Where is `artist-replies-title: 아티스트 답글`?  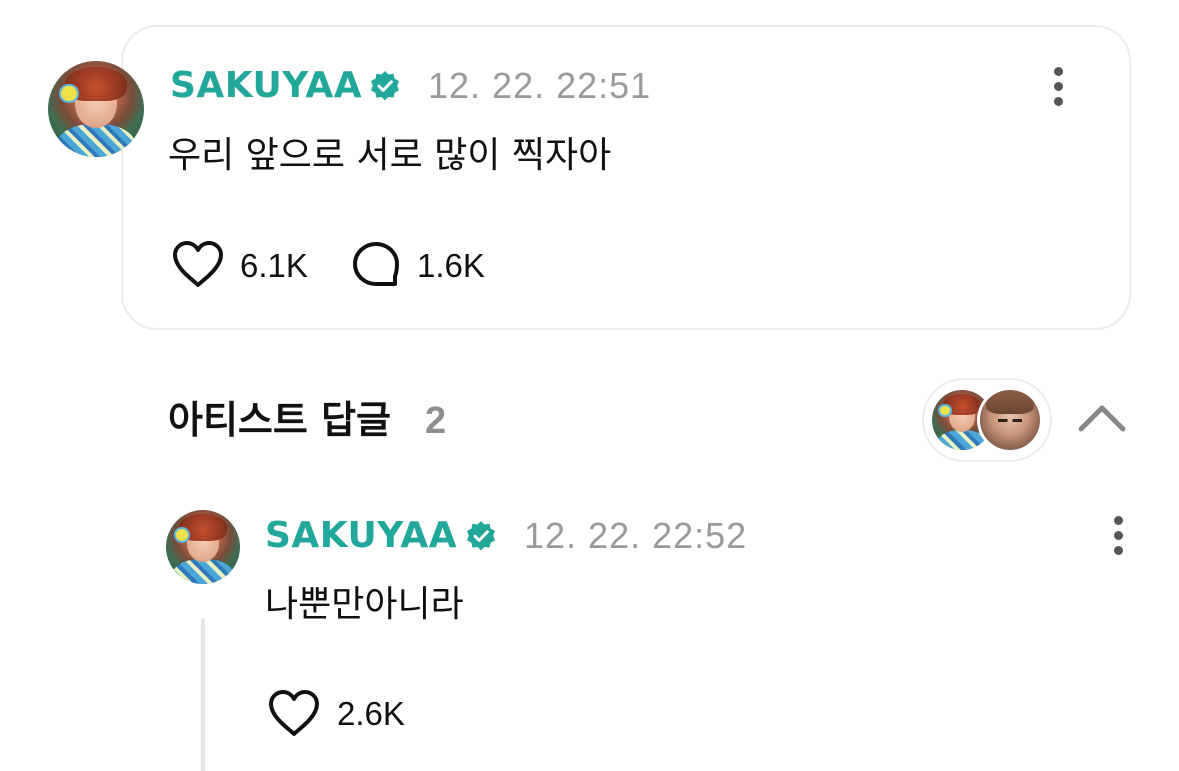 artist-replies-title: 아티스트 답글 is located at coordinates (279, 420).